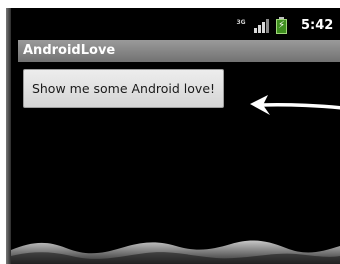 The height and width of the screenshot is (264, 340). Describe the element at coordinates (317, 25) in the screenshot. I see `status-time: 5:42` at that location.